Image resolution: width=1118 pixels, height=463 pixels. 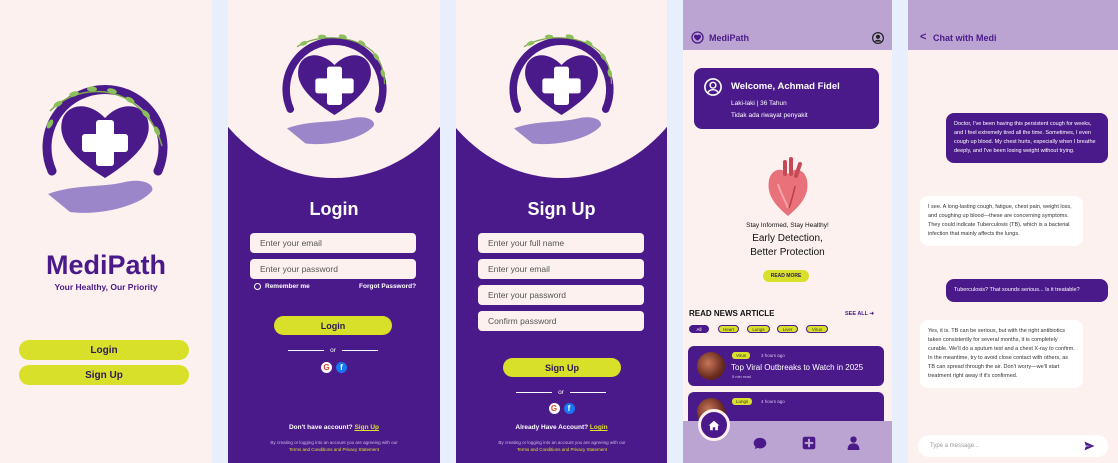 What do you see at coordinates (1013, 25) in the screenshot?
I see `chat-header: < Chat with Medi` at bounding box center [1013, 25].